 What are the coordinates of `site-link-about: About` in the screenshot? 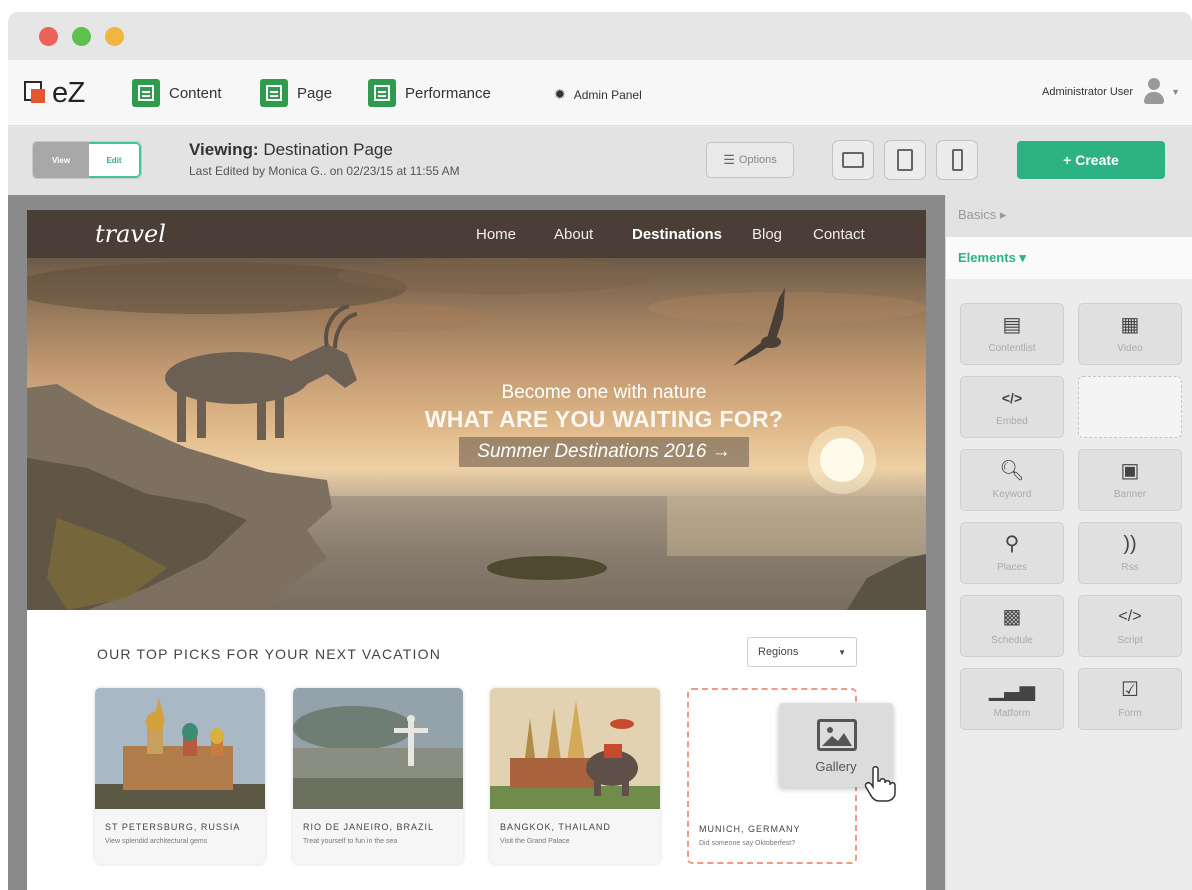 It's located at (573, 234).